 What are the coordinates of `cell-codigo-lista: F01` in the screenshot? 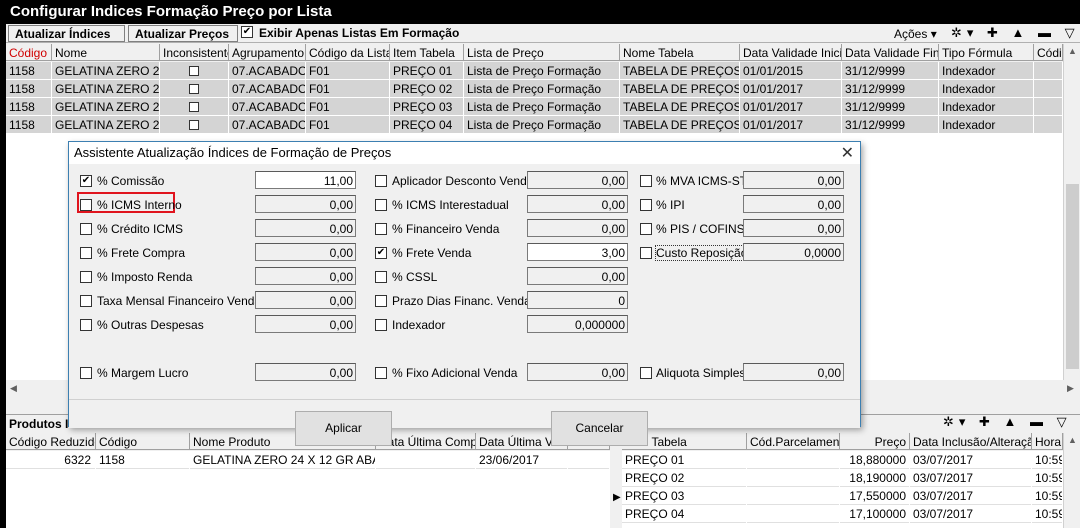 It's located at (348, 125).